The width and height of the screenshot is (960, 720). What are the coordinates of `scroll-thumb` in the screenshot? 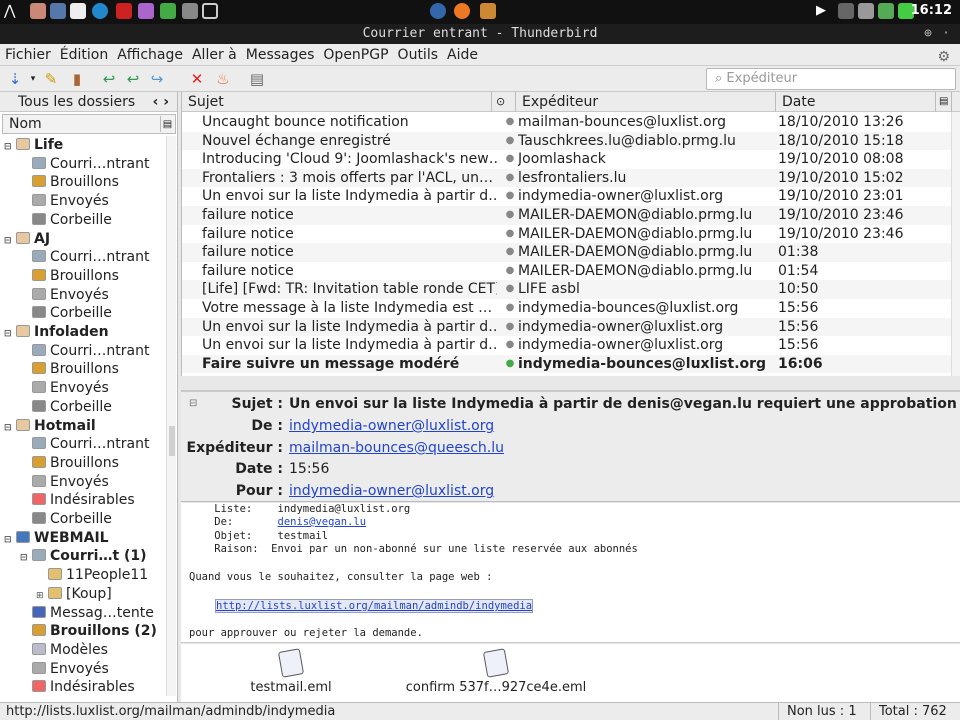 It's located at (172, 441).